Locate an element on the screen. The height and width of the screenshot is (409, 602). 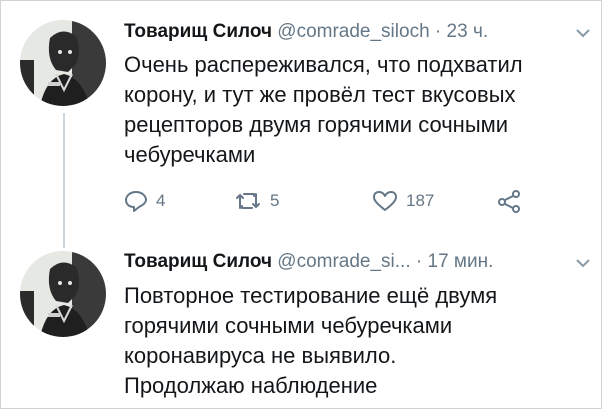
retweet-icon is located at coordinates (248, 201).